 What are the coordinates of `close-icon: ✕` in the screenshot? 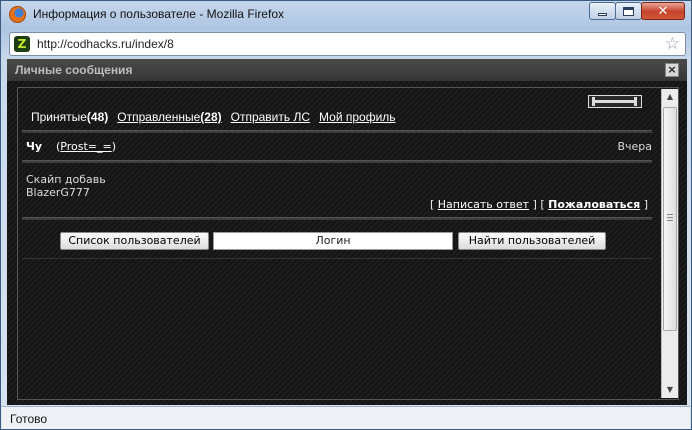 It's located at (663, 11).